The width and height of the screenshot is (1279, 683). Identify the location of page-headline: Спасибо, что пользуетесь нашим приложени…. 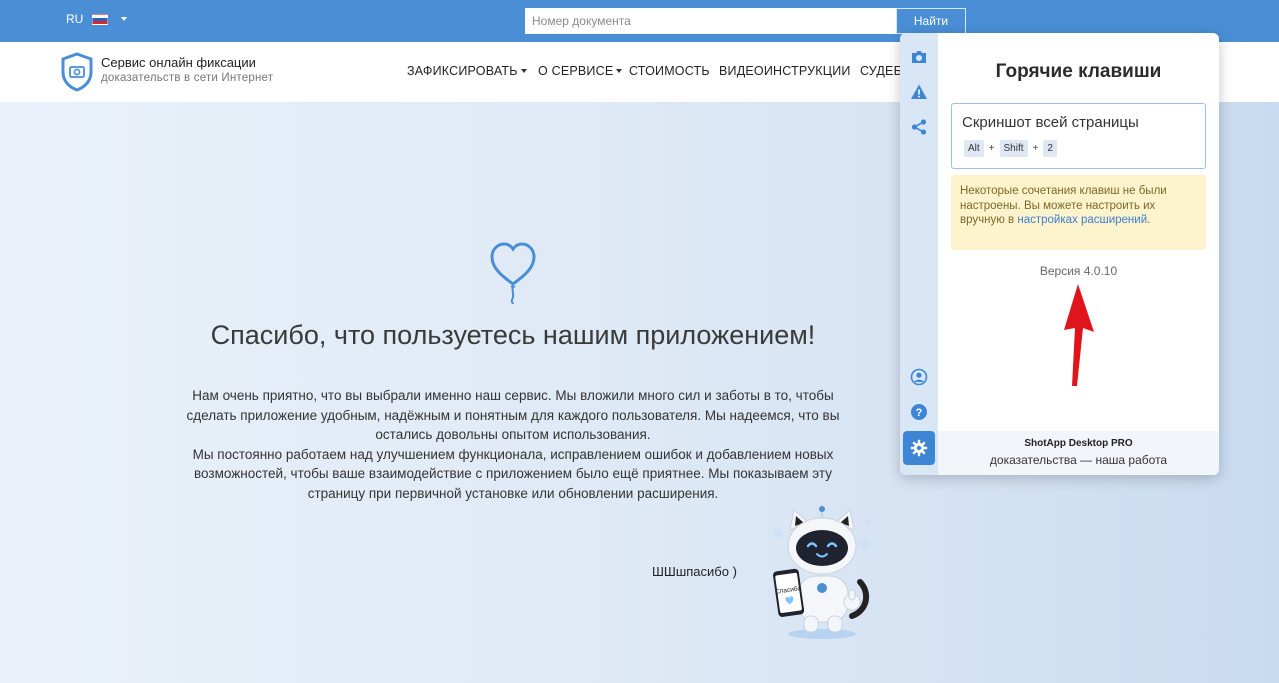
(513, 335).